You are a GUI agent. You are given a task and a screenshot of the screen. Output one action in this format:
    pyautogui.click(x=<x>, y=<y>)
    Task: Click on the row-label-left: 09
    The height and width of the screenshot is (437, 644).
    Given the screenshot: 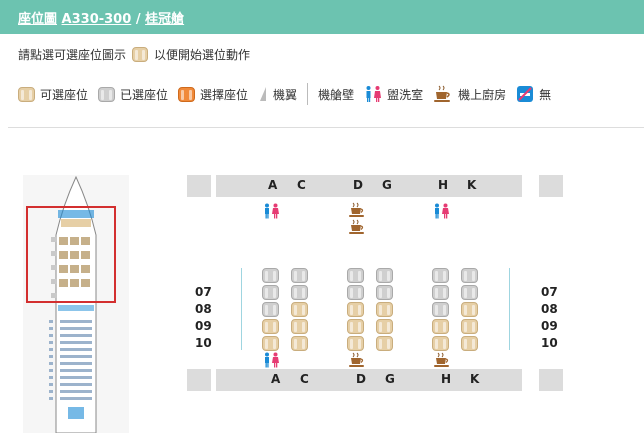 What is the action you would take?
    pyautogui.click(x=203, y=326)
    